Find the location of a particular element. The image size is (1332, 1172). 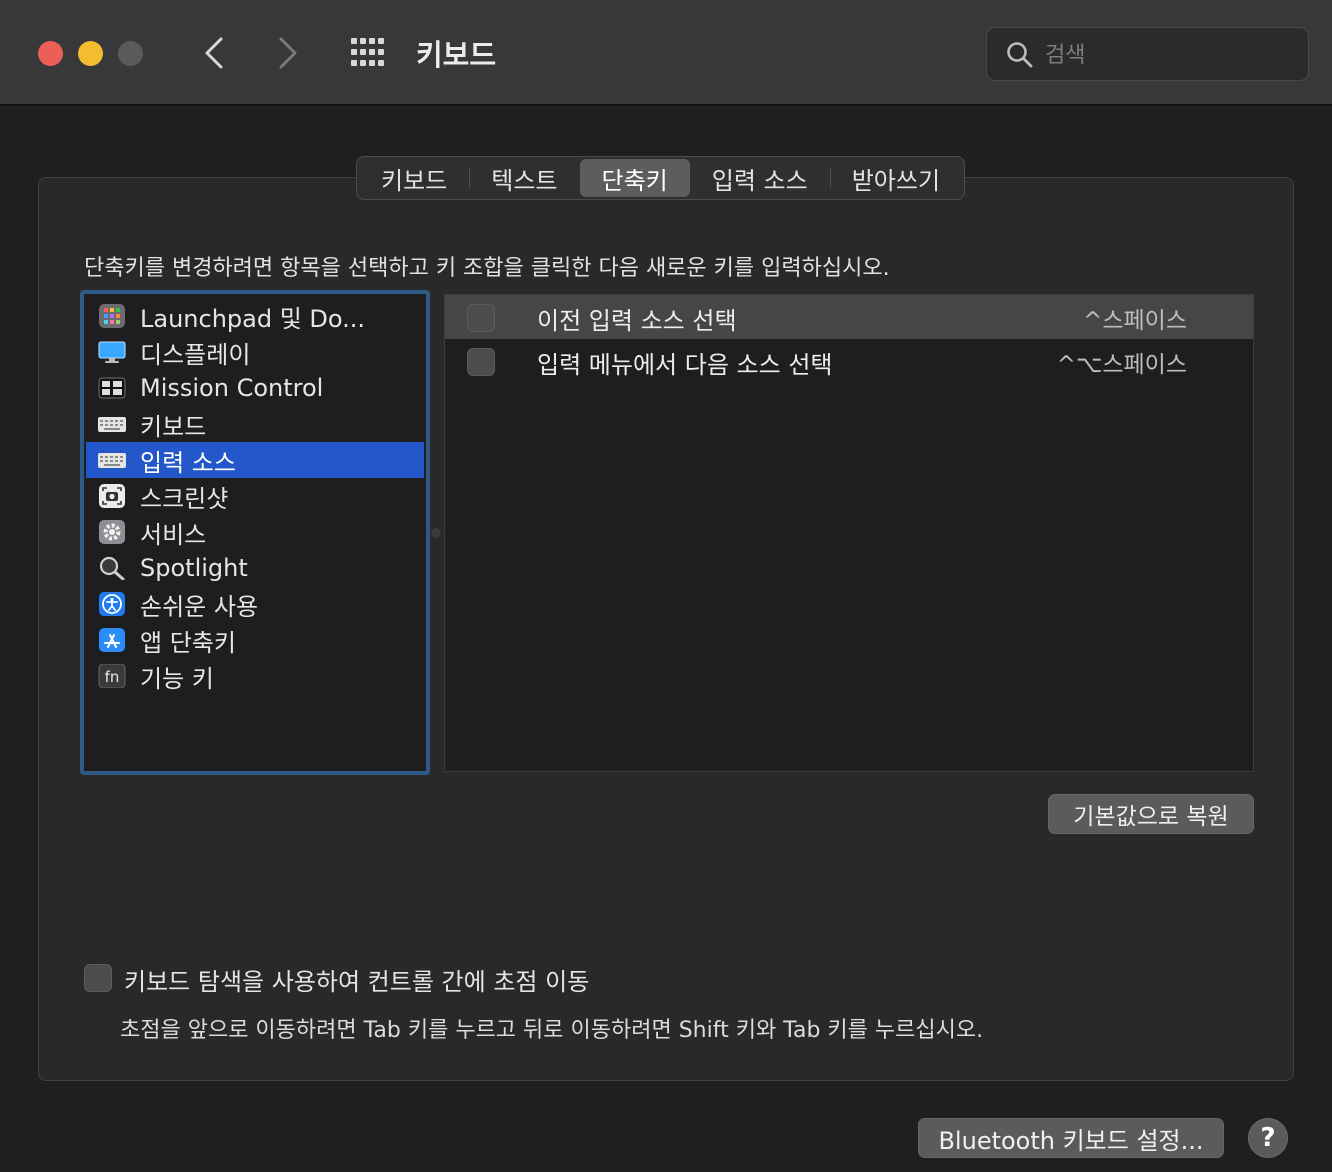

category-label: Mission Control is located at coordinates (232, 388).